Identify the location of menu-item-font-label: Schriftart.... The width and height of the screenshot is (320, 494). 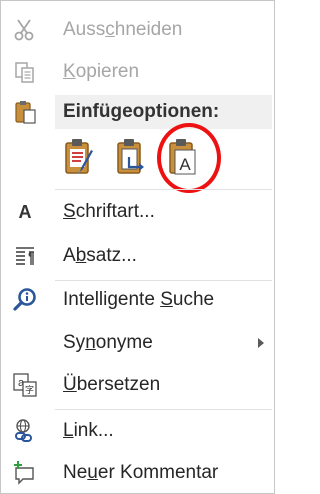
(109, 211).